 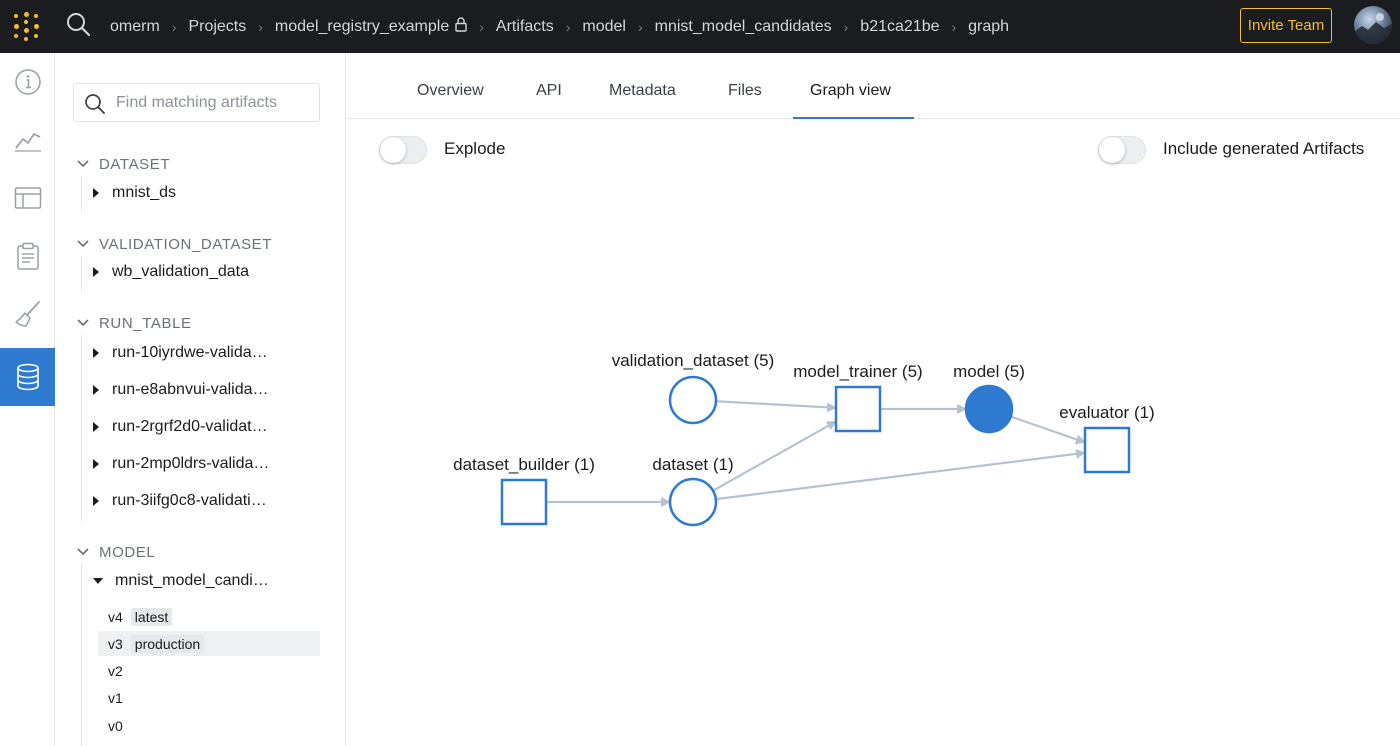 I want to click on graph-node-label: evaluator (1), so click(x=1106, y=412).